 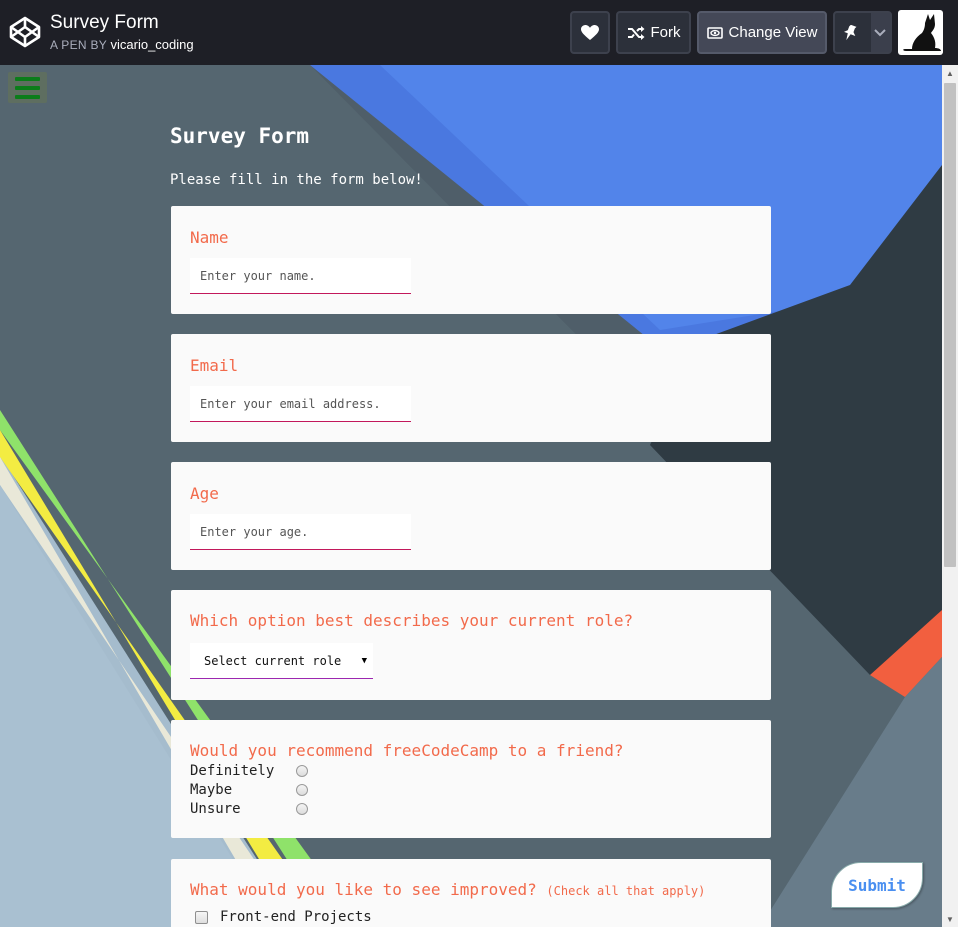 What do you see at coordinates (209, 237) in the screenshot?
I see `name-label: Name` at bounding box center [209, 237].